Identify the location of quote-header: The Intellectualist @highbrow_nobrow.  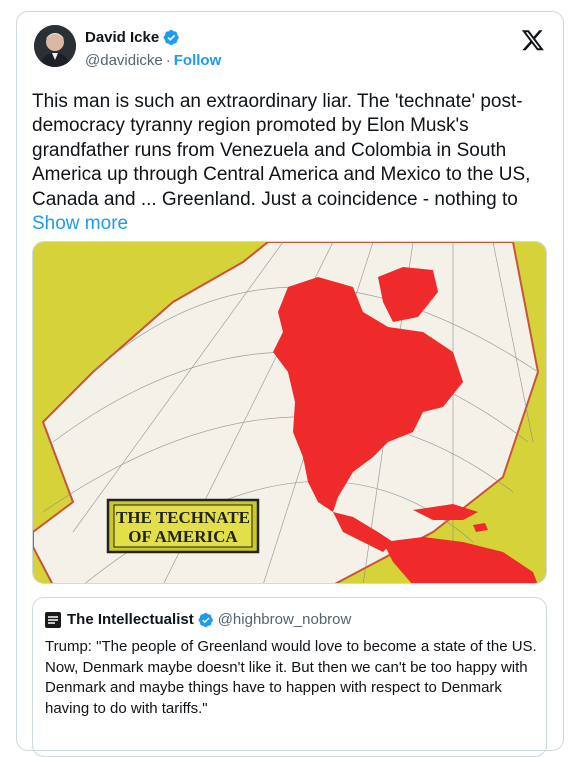
(198, 619).